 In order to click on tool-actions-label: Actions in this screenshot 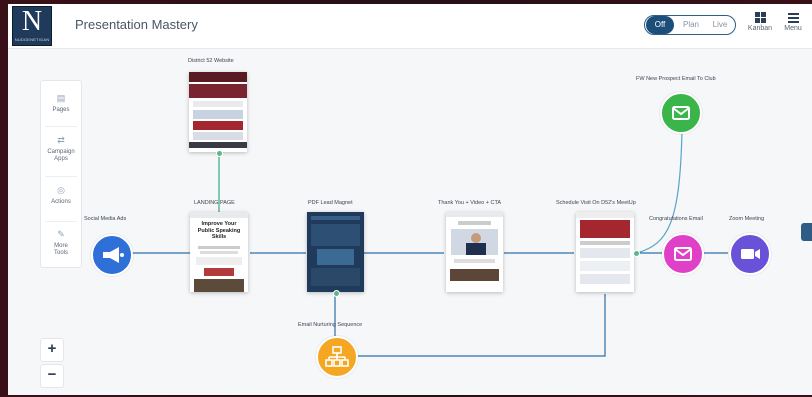, I will do `click(61, 202)`.